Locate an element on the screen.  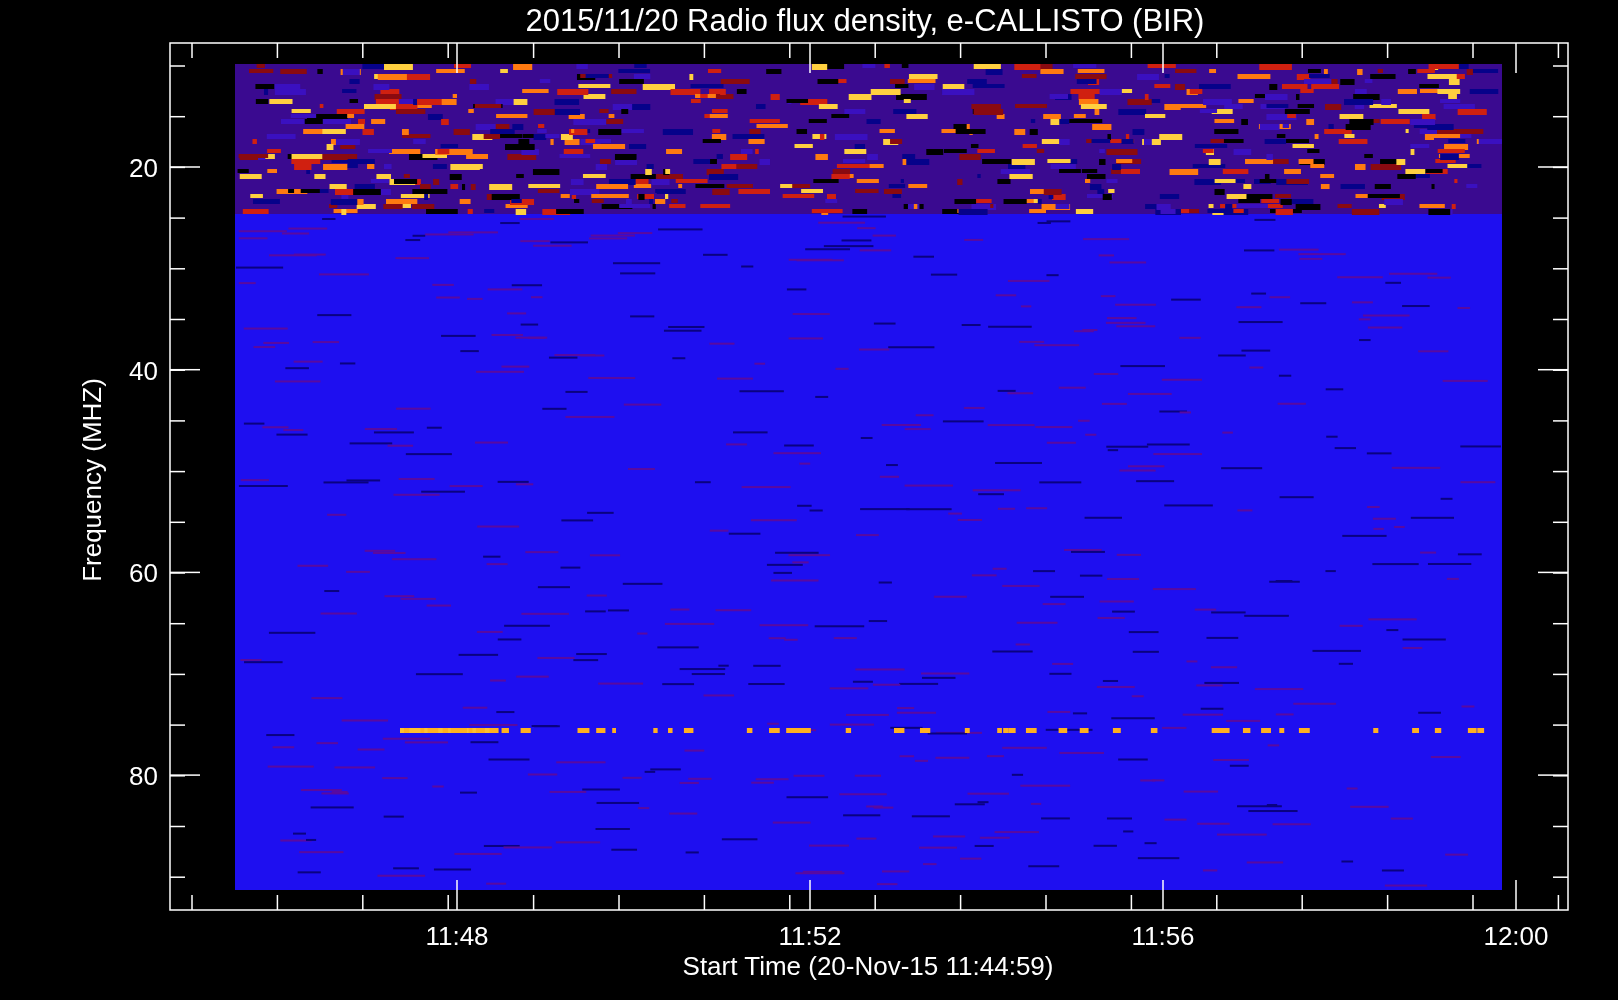
chart-title: 2015/11/20 Radio flux density, e-CALLISTO (BIR) is located at coordinates (865, 20).